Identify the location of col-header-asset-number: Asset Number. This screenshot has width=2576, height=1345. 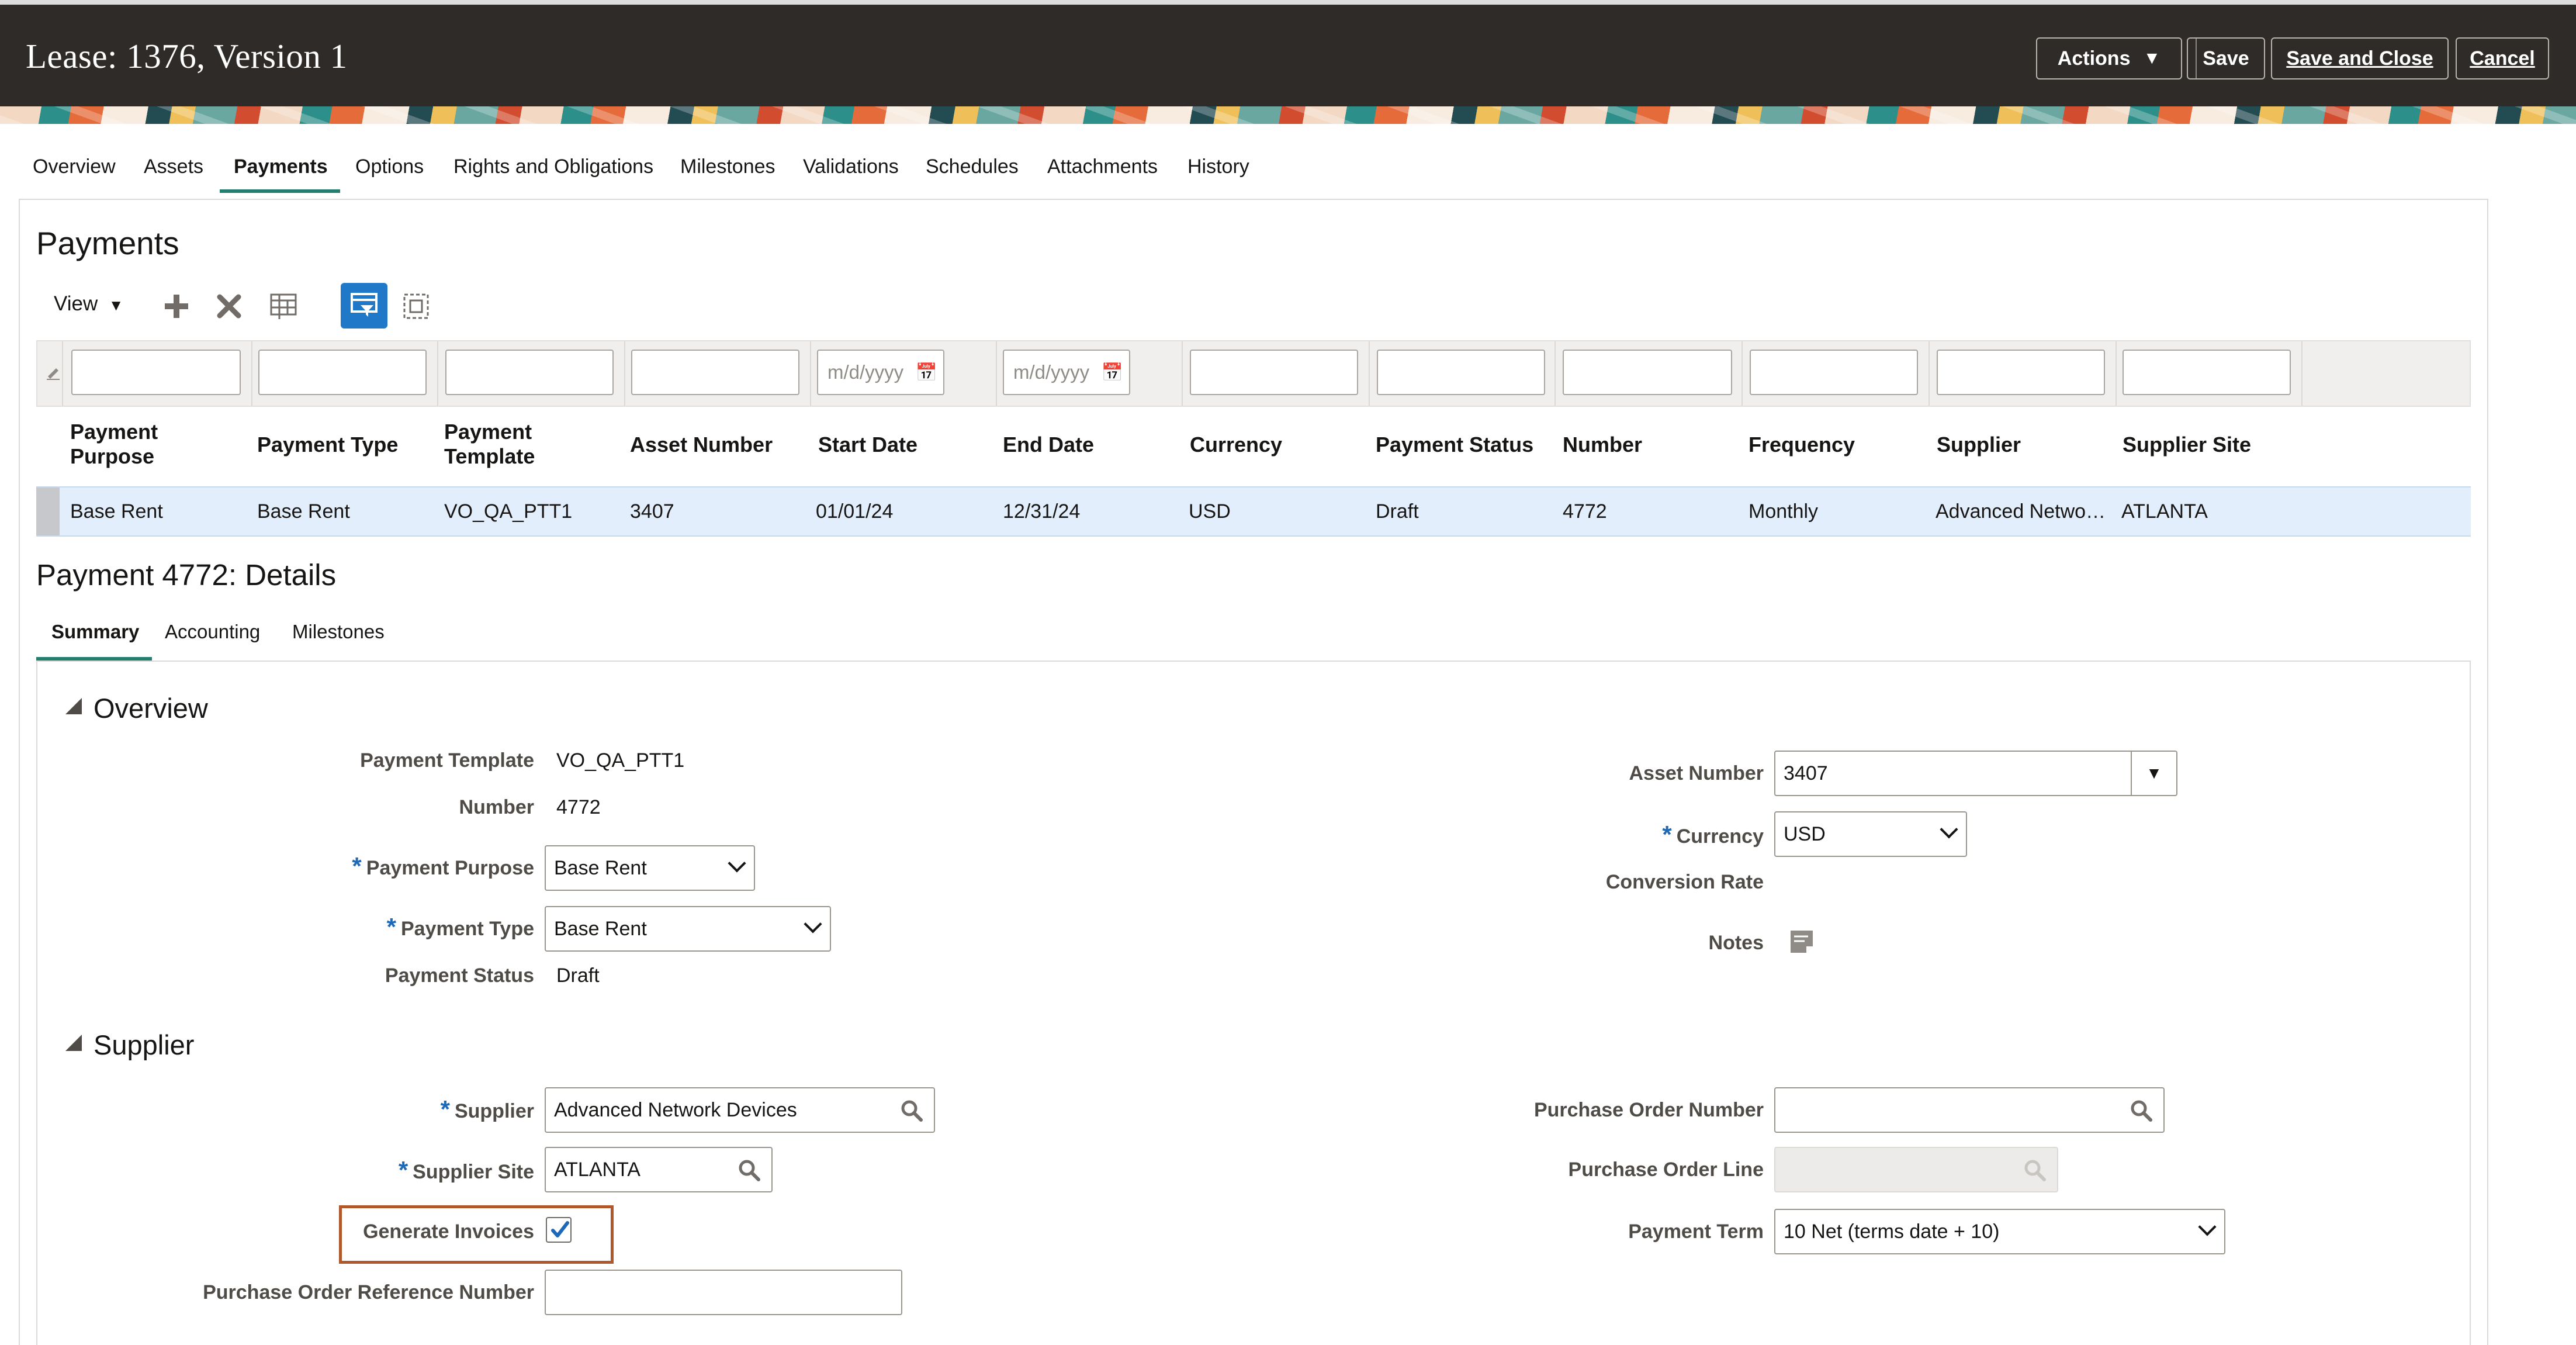
(701, 445).